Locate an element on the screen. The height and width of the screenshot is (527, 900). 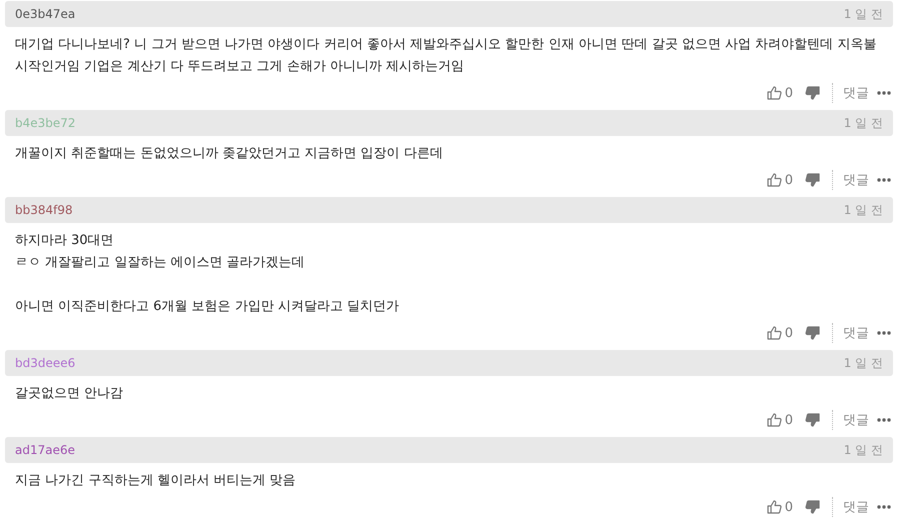
comment-text: 개꿀이지 취준할때는 돈없었으니까 좆같았던거고 지금하면 입장이 다른데 is located at coordinates (229, 154).